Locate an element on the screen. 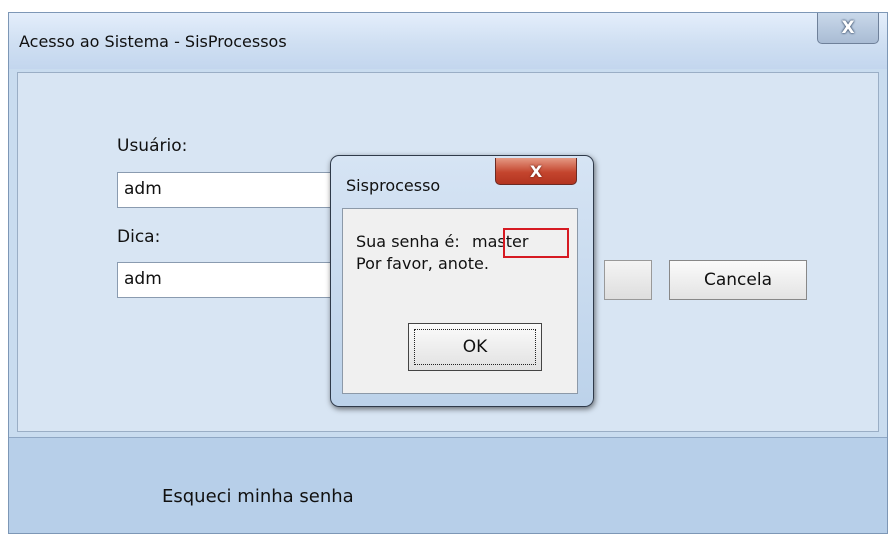 This screenshot has width=895, height=540. password-message-note: Por favor, anote. is located at coordinates (422, 263).